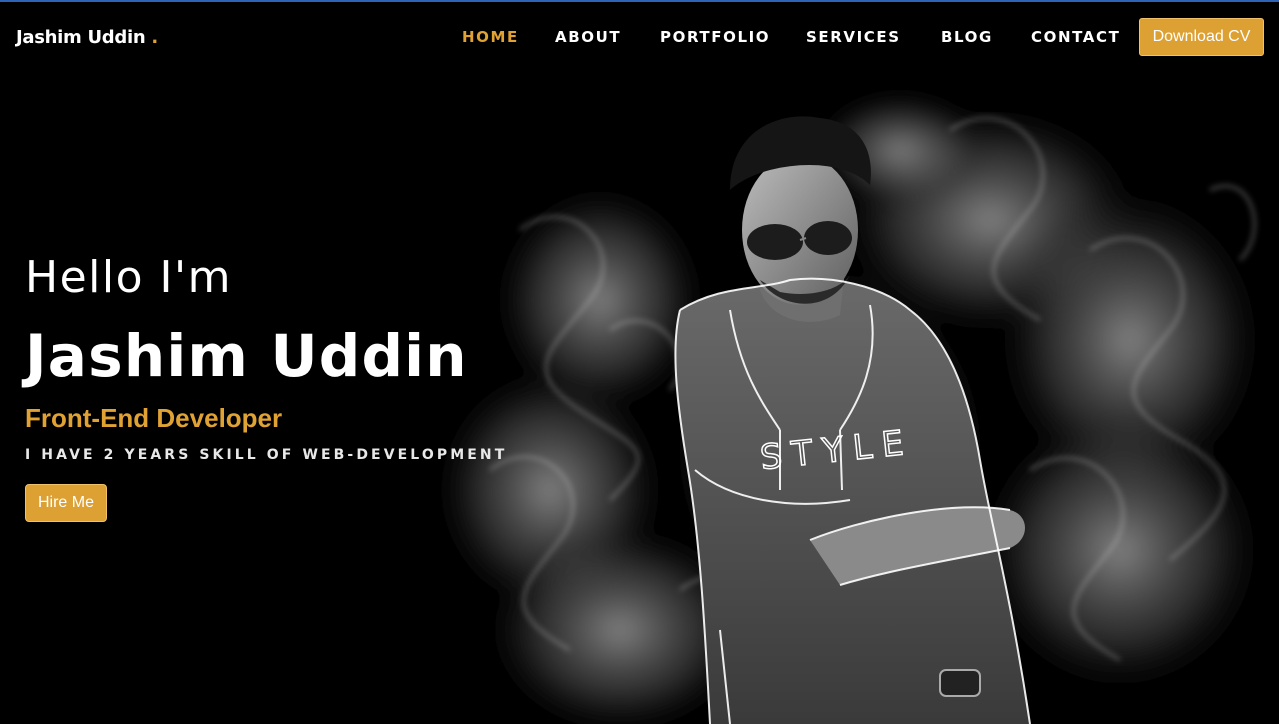  What do you see at coordinates (588, 37) in the screenshot?
I see `nav-about: ABOUT` at bounding box center [588, 37].